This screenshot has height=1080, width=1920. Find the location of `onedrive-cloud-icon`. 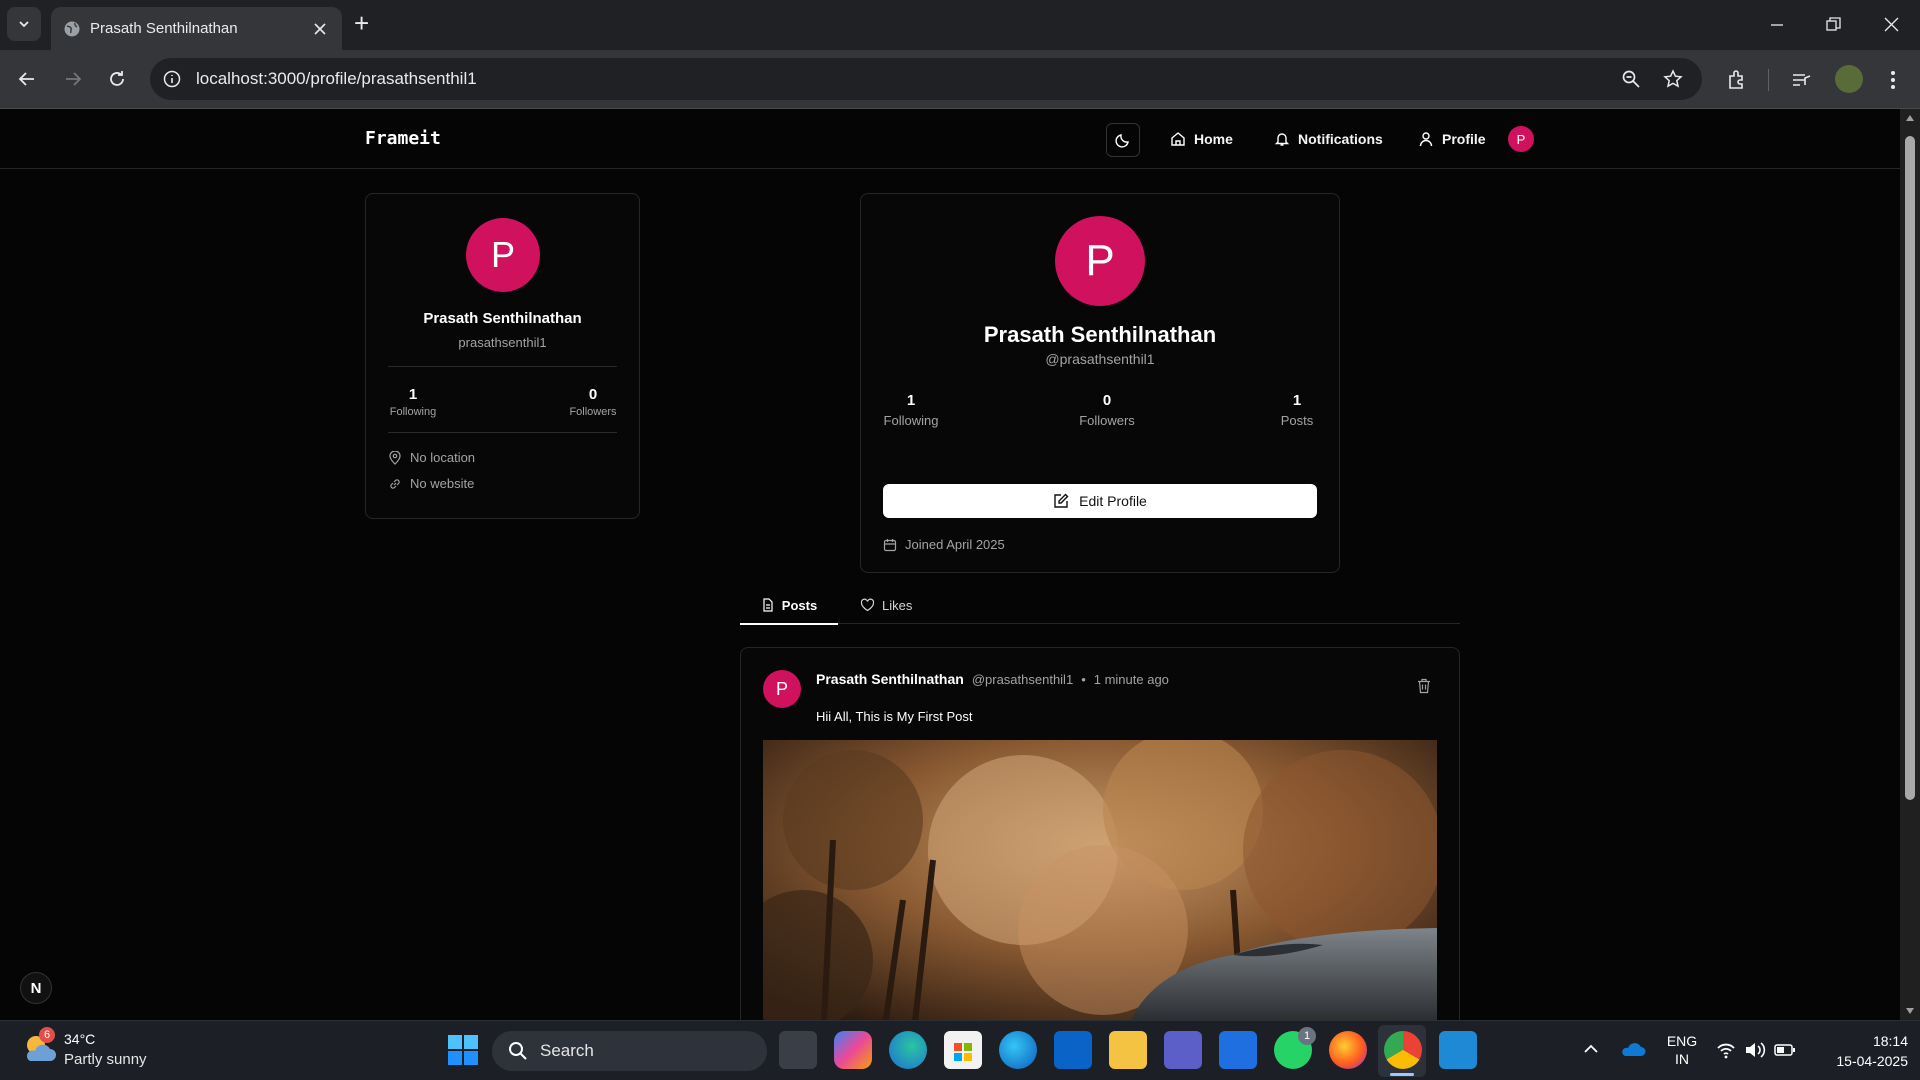

onedrive-cloud-icon is located at coordinates (1633, 1049).